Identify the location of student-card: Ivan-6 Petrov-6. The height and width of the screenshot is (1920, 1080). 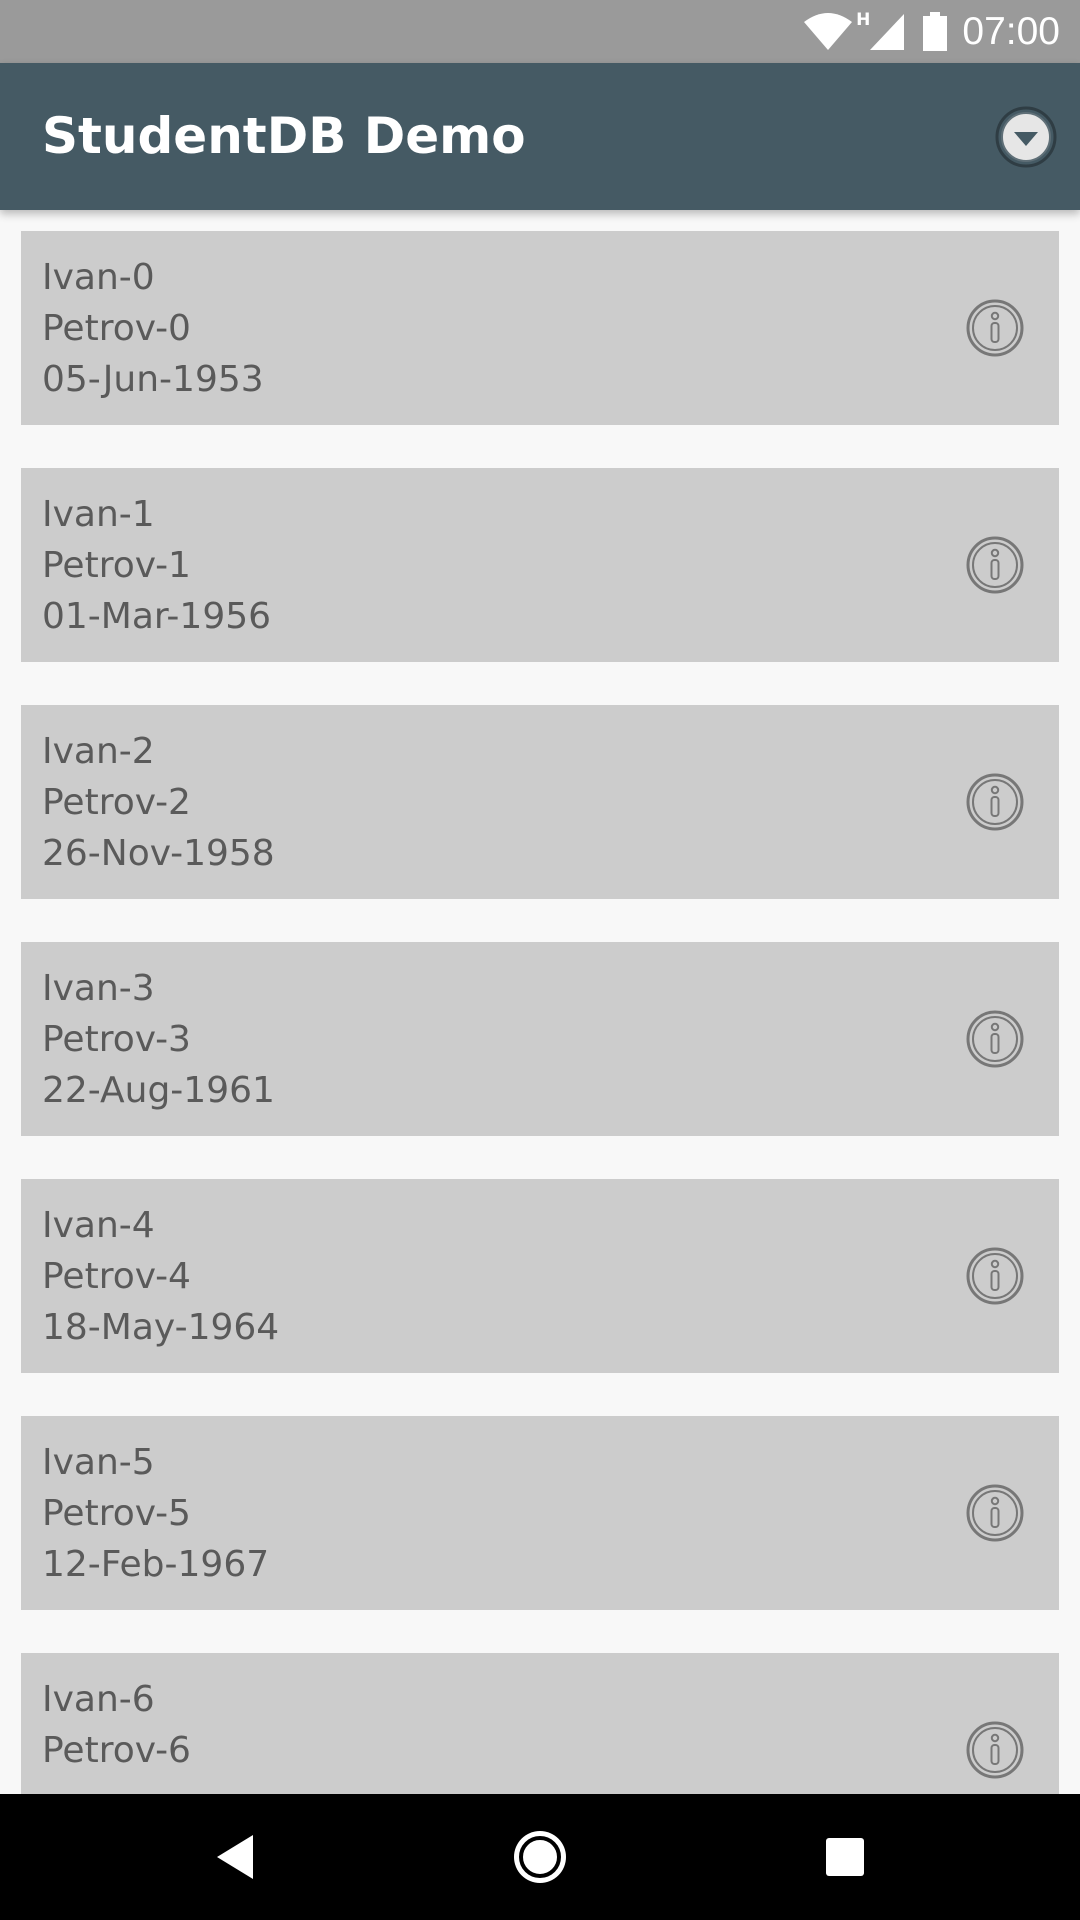
(540, 1723).